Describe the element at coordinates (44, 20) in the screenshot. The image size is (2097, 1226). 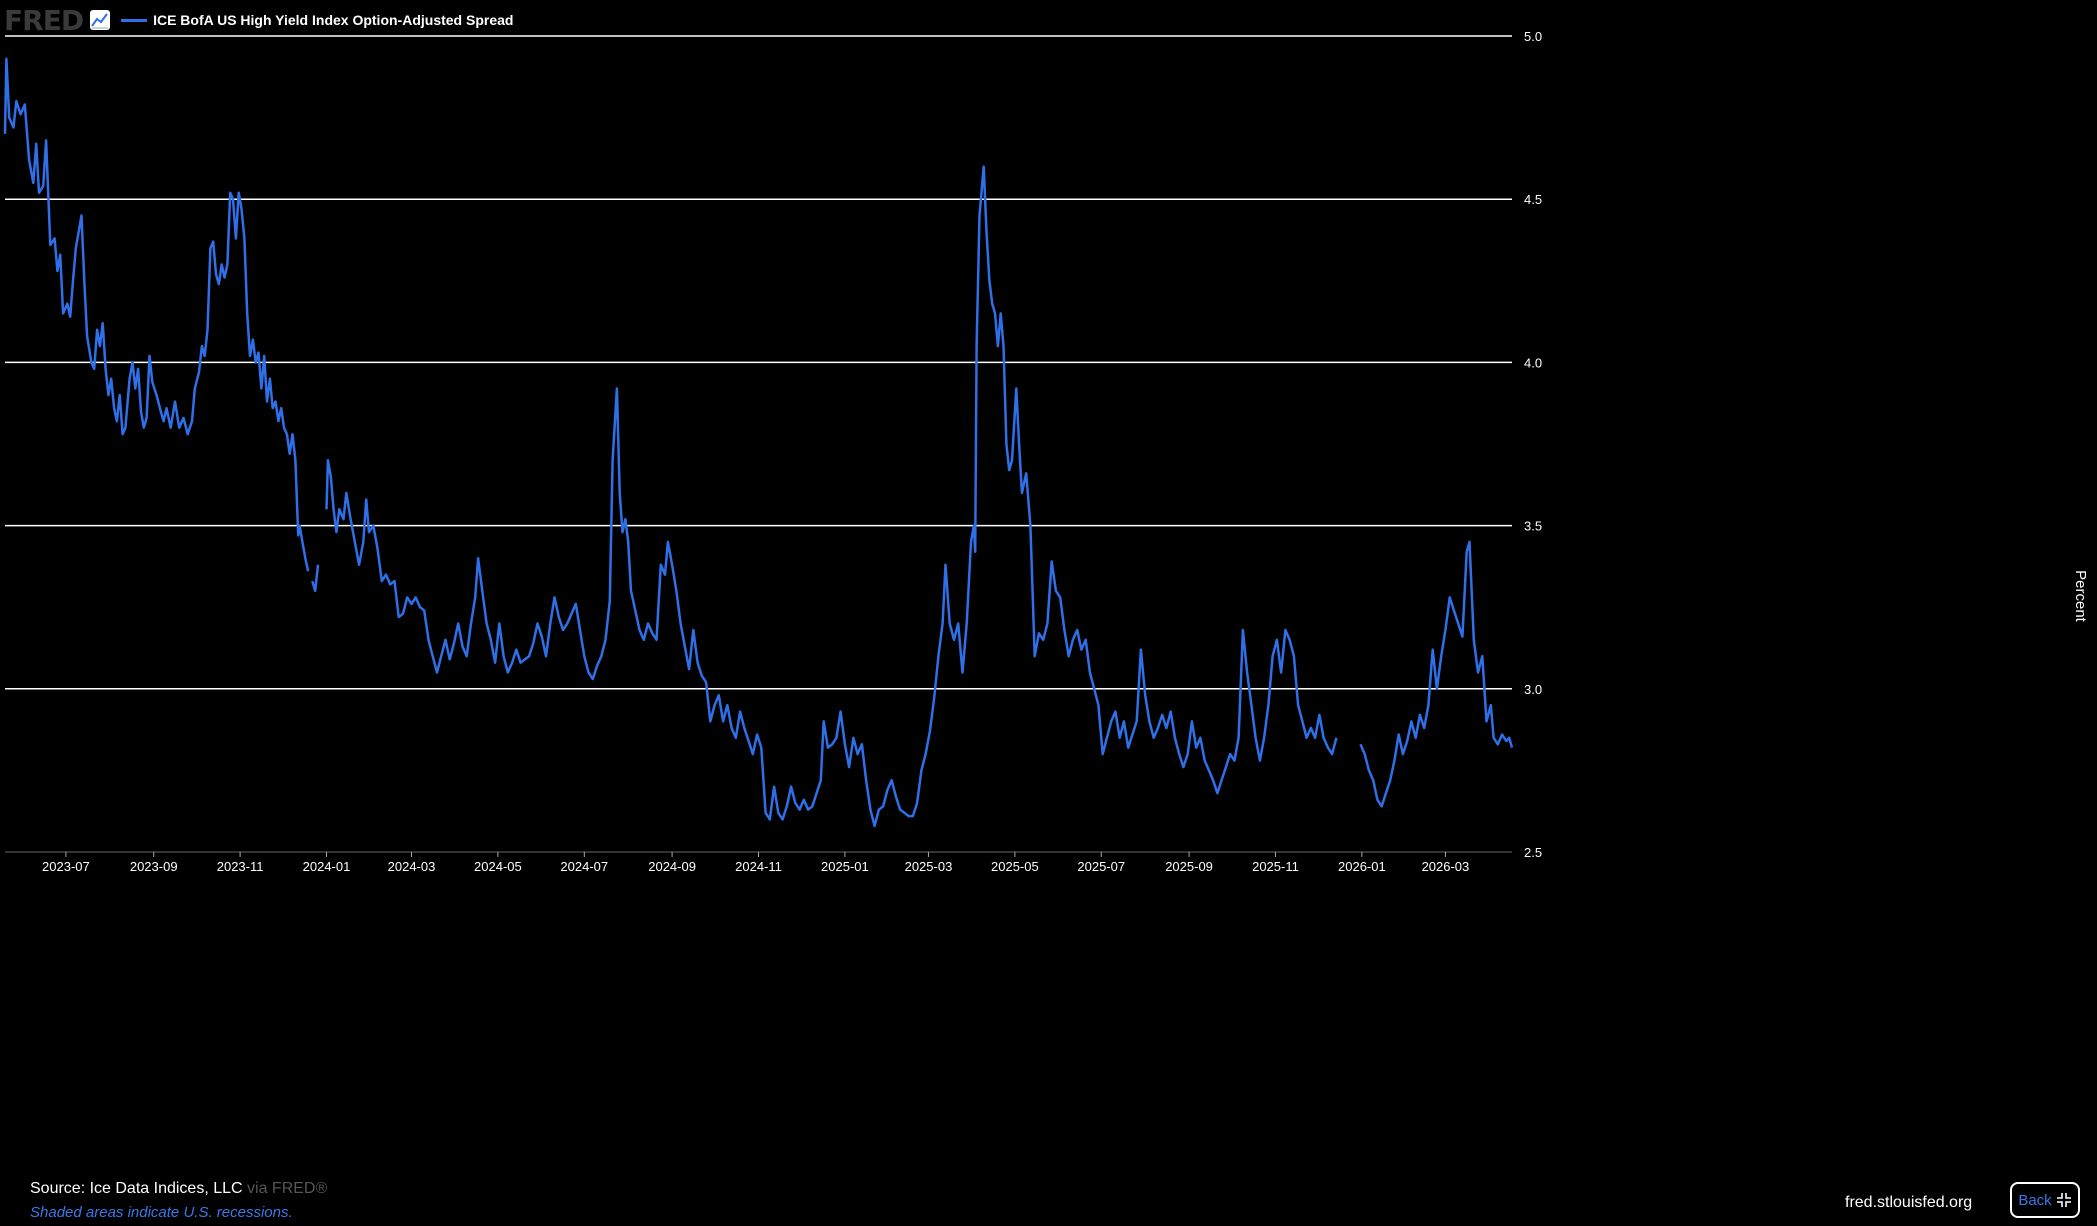
I see `fred-logo: FRED` at that location.